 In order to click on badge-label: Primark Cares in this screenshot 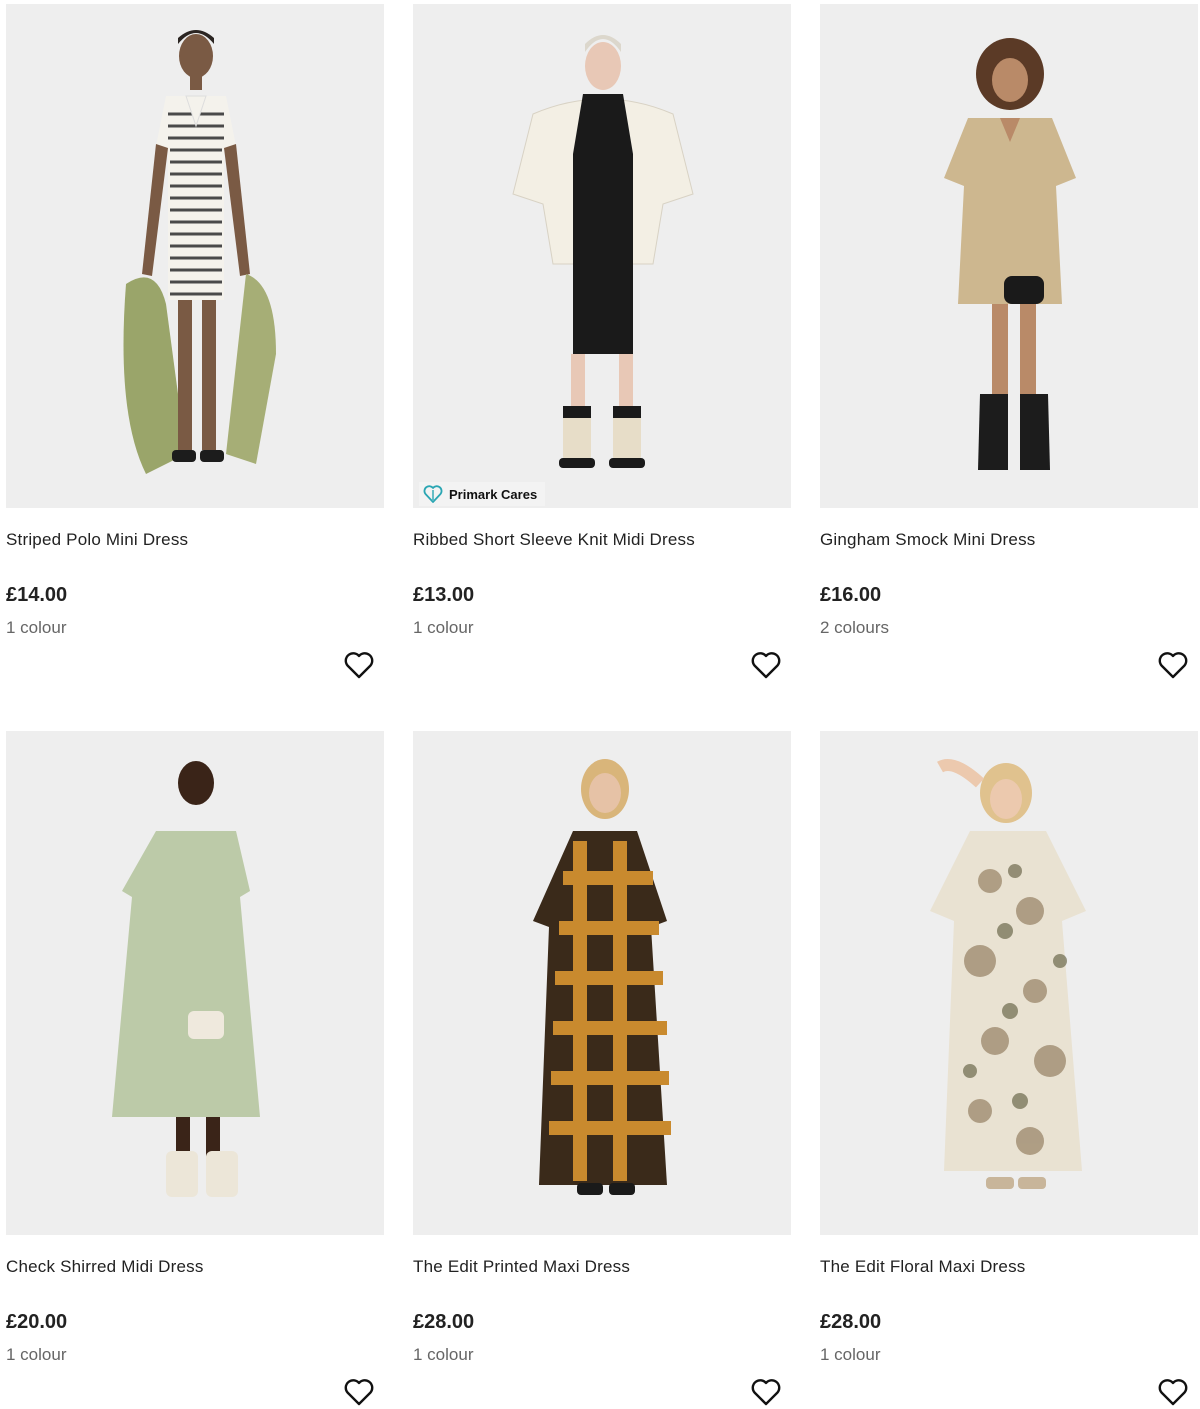, I will do `click(493, 494)`.